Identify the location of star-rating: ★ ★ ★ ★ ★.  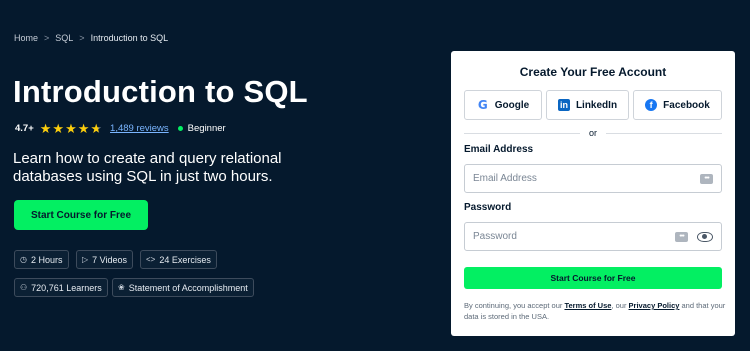
(71, 128).